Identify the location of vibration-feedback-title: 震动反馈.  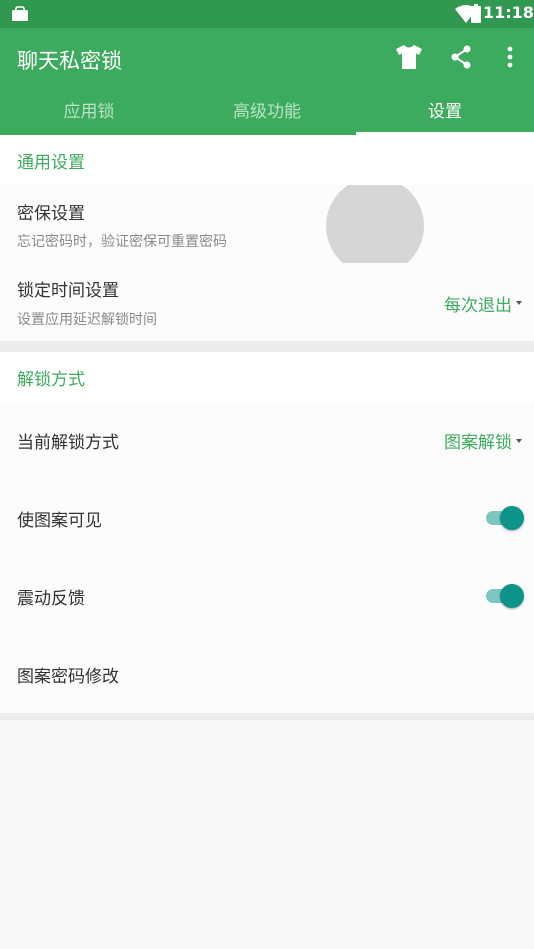
(51, 599).